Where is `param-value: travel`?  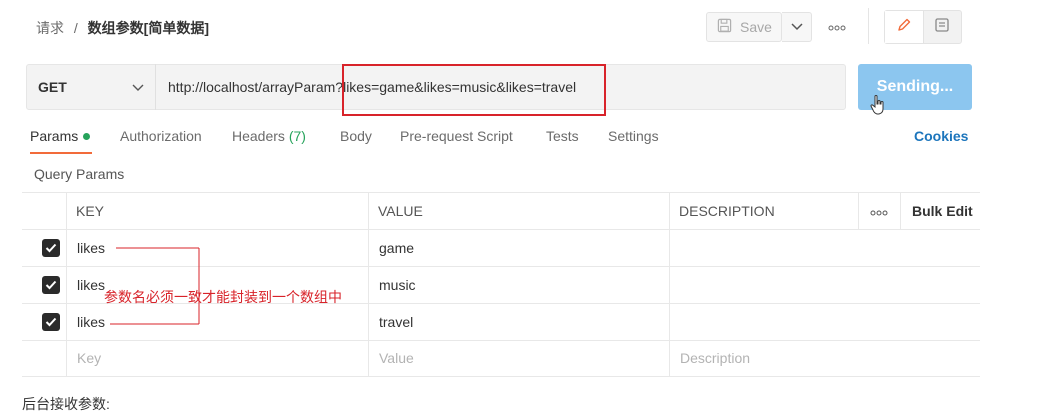
param-value: travel is located at coordinates (396, 322).